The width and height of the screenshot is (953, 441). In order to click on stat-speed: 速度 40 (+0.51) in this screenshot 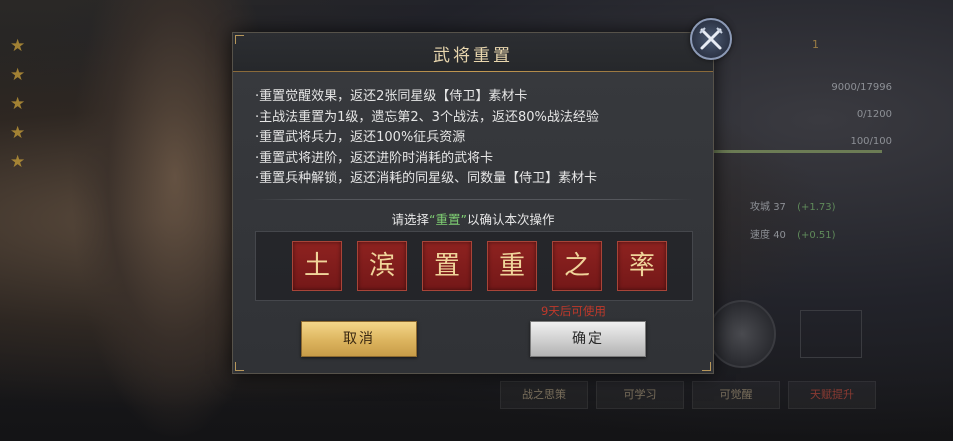, I will do `click(793, 233)`.